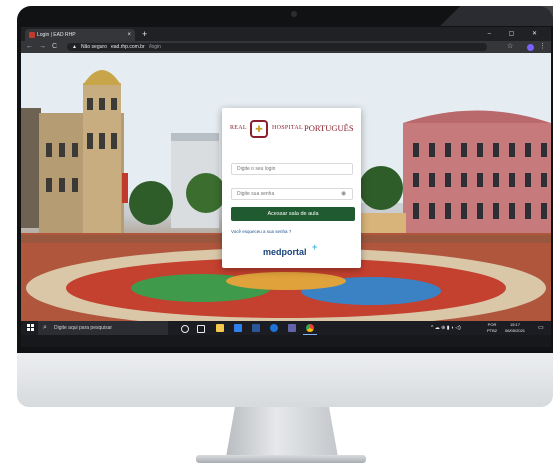 This screenshot has height=471, width=560. I want to click on login-field, so click(292, 169).